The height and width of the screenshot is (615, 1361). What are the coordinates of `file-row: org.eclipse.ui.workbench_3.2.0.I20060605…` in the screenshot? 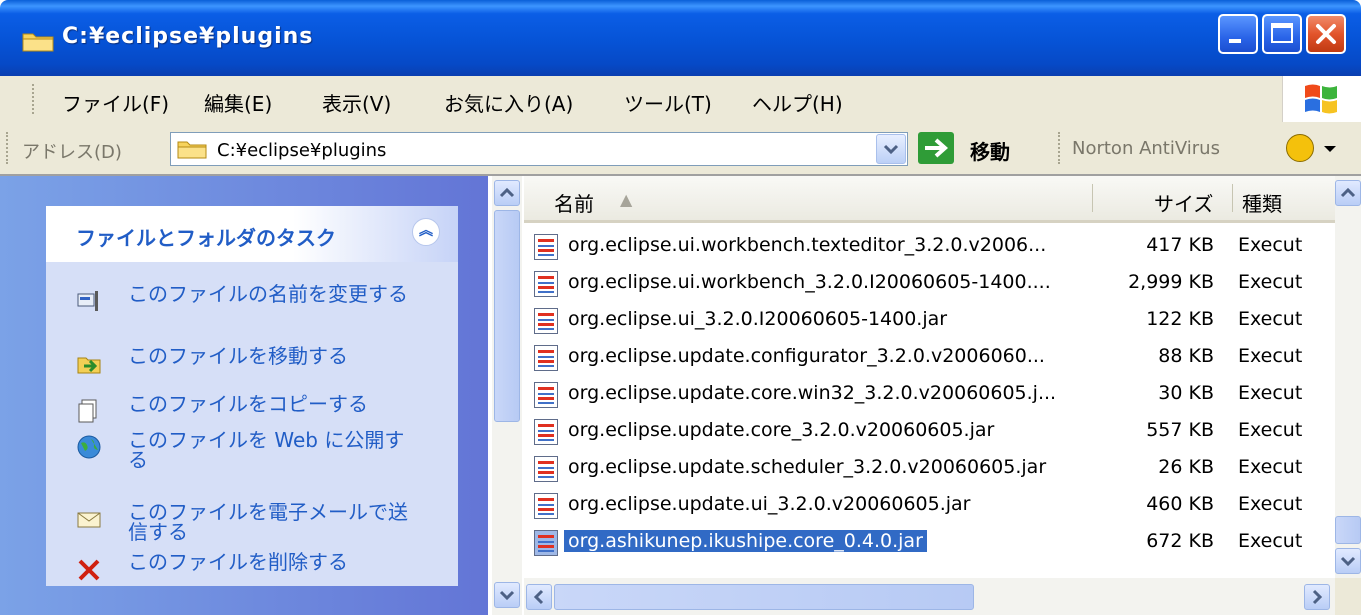 It's located at (929, 283).